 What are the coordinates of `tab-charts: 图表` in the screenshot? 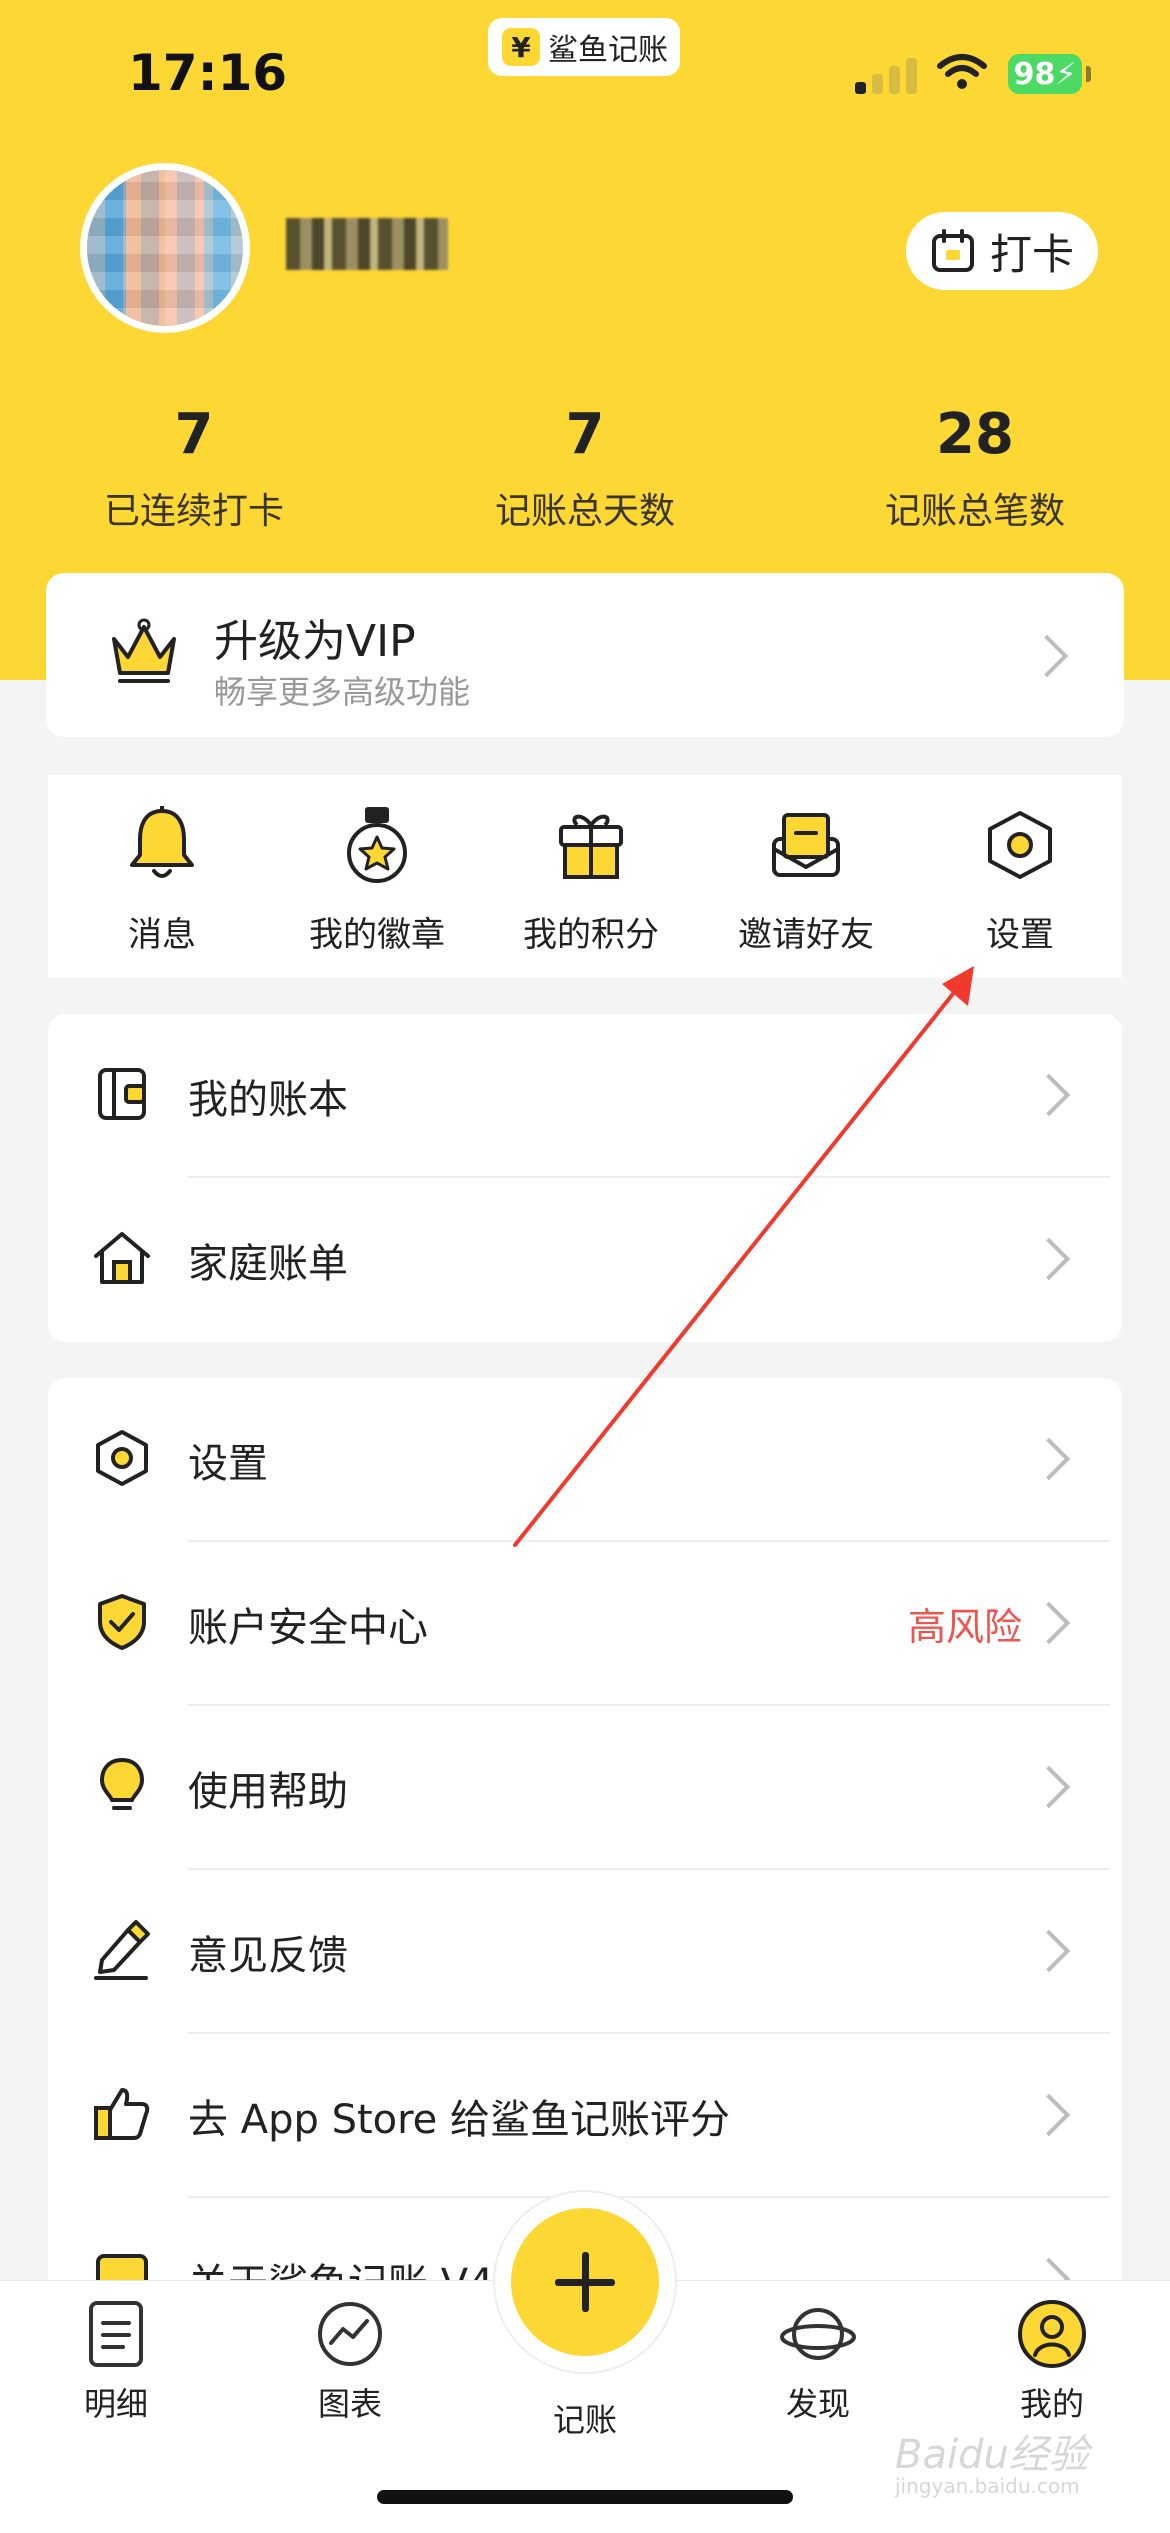 It's located at (350, 2362).